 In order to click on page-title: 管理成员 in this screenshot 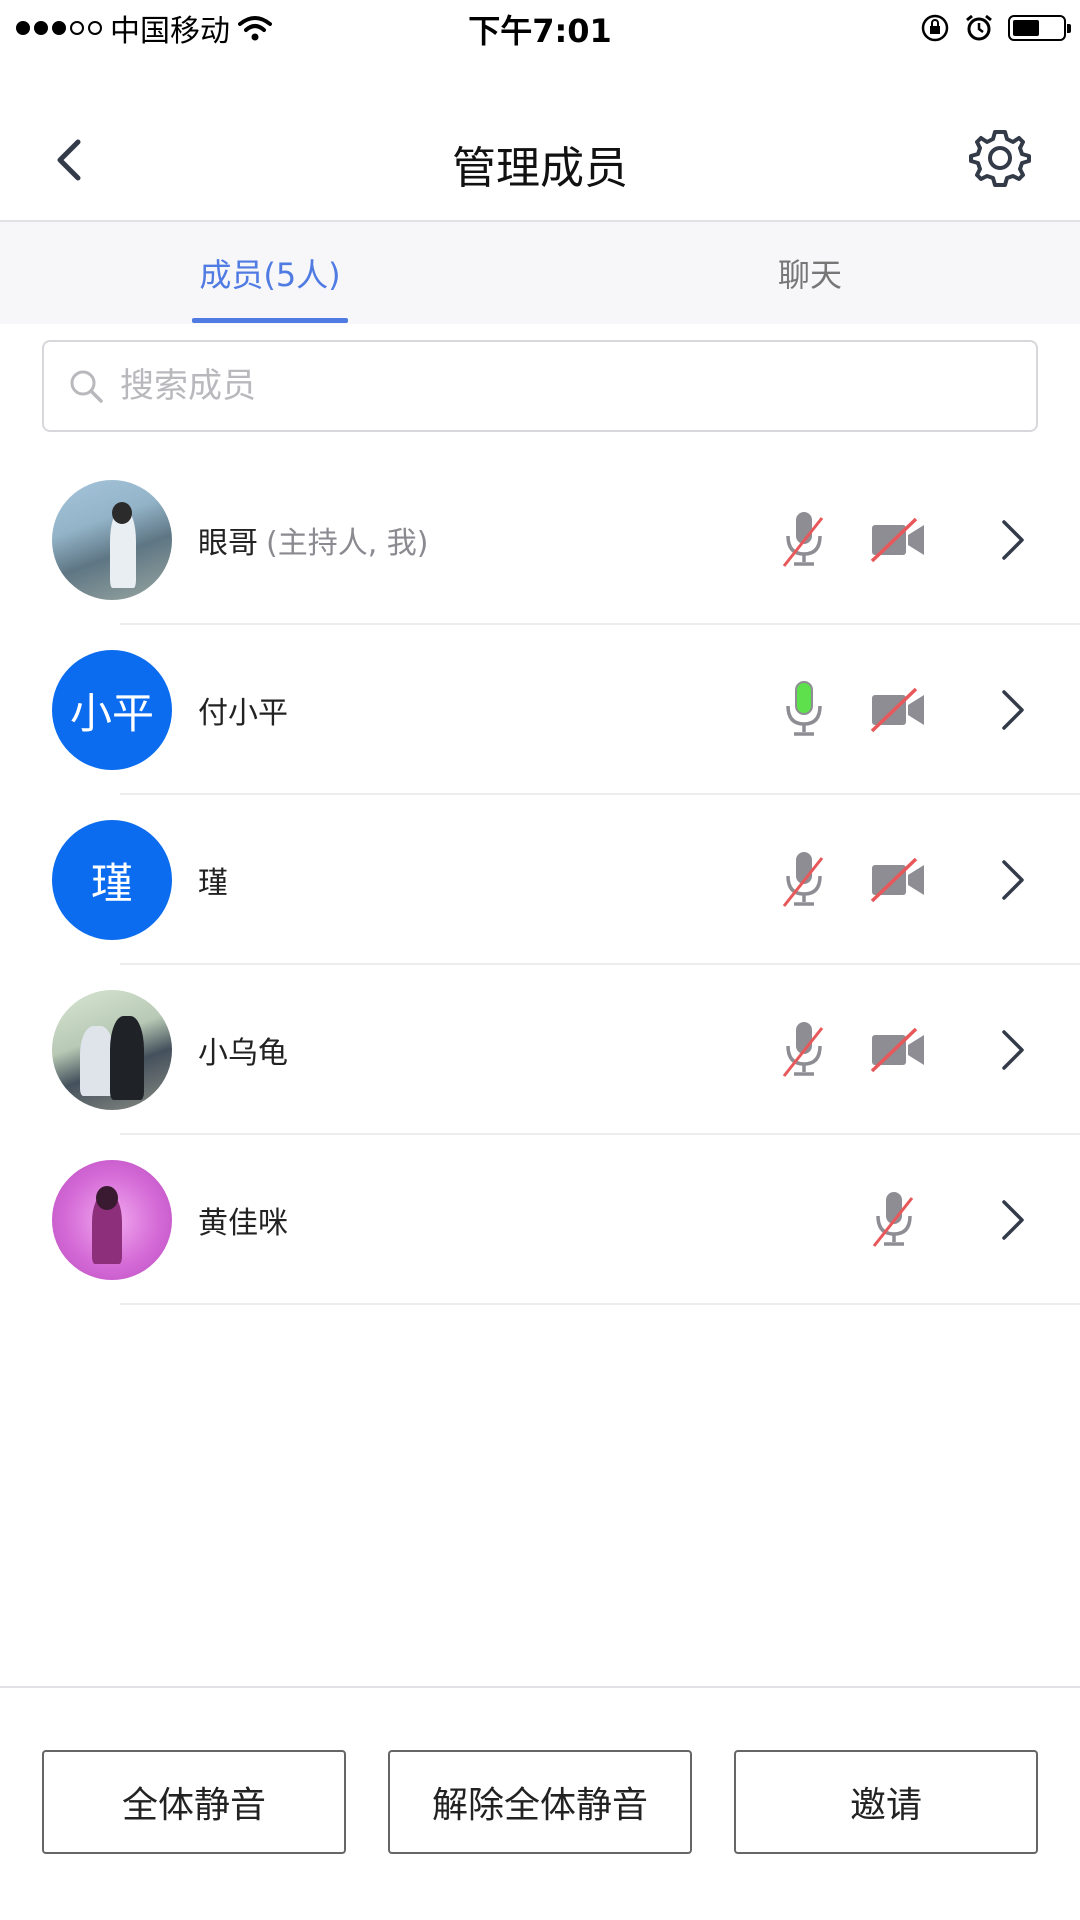, I will do `click(540, 168)`.